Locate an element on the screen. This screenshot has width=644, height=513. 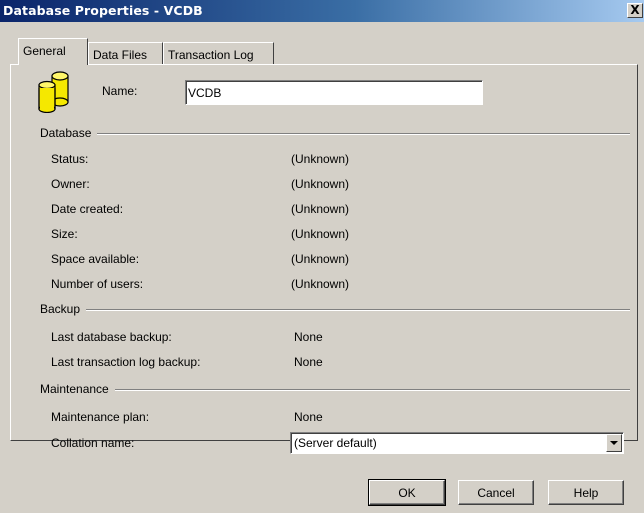
maintenance-section-title: Maintenance is located at coordinates (77, 389).